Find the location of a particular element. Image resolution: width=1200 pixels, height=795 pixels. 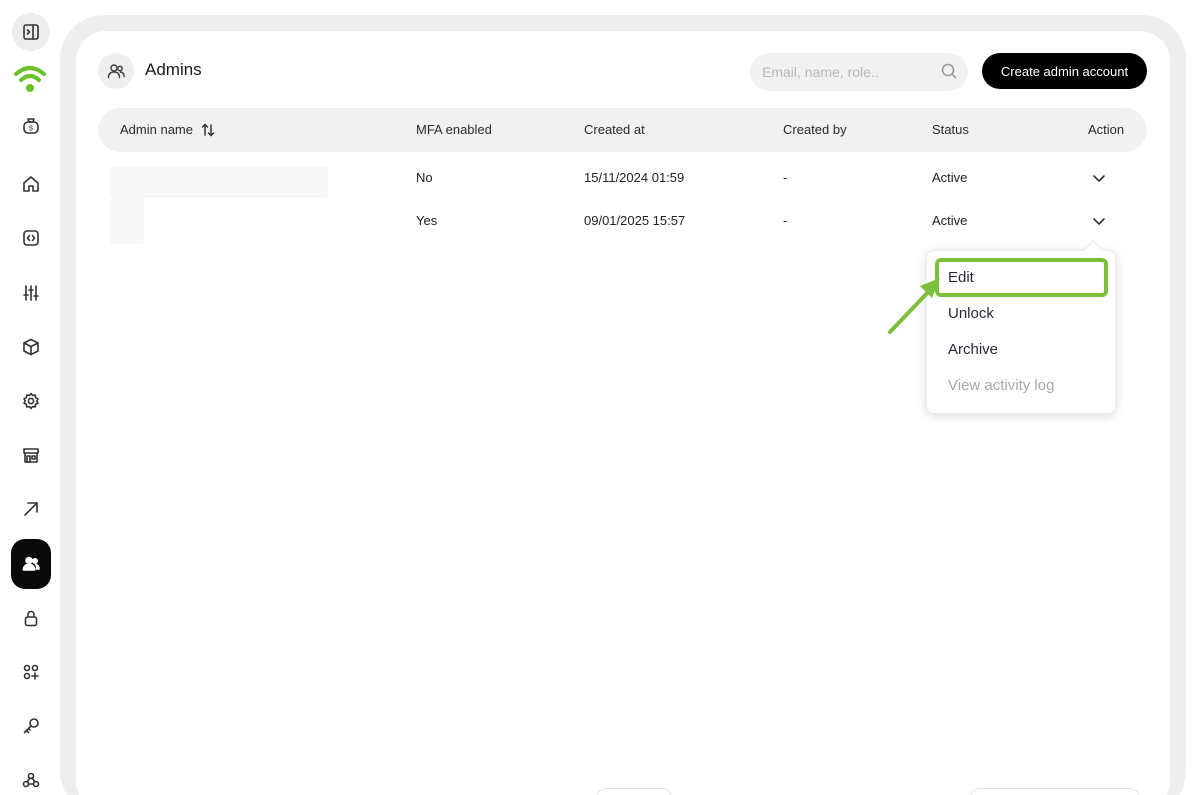

menu-item-view-activity-log: View activity log is located at coordinates (1001, 385).